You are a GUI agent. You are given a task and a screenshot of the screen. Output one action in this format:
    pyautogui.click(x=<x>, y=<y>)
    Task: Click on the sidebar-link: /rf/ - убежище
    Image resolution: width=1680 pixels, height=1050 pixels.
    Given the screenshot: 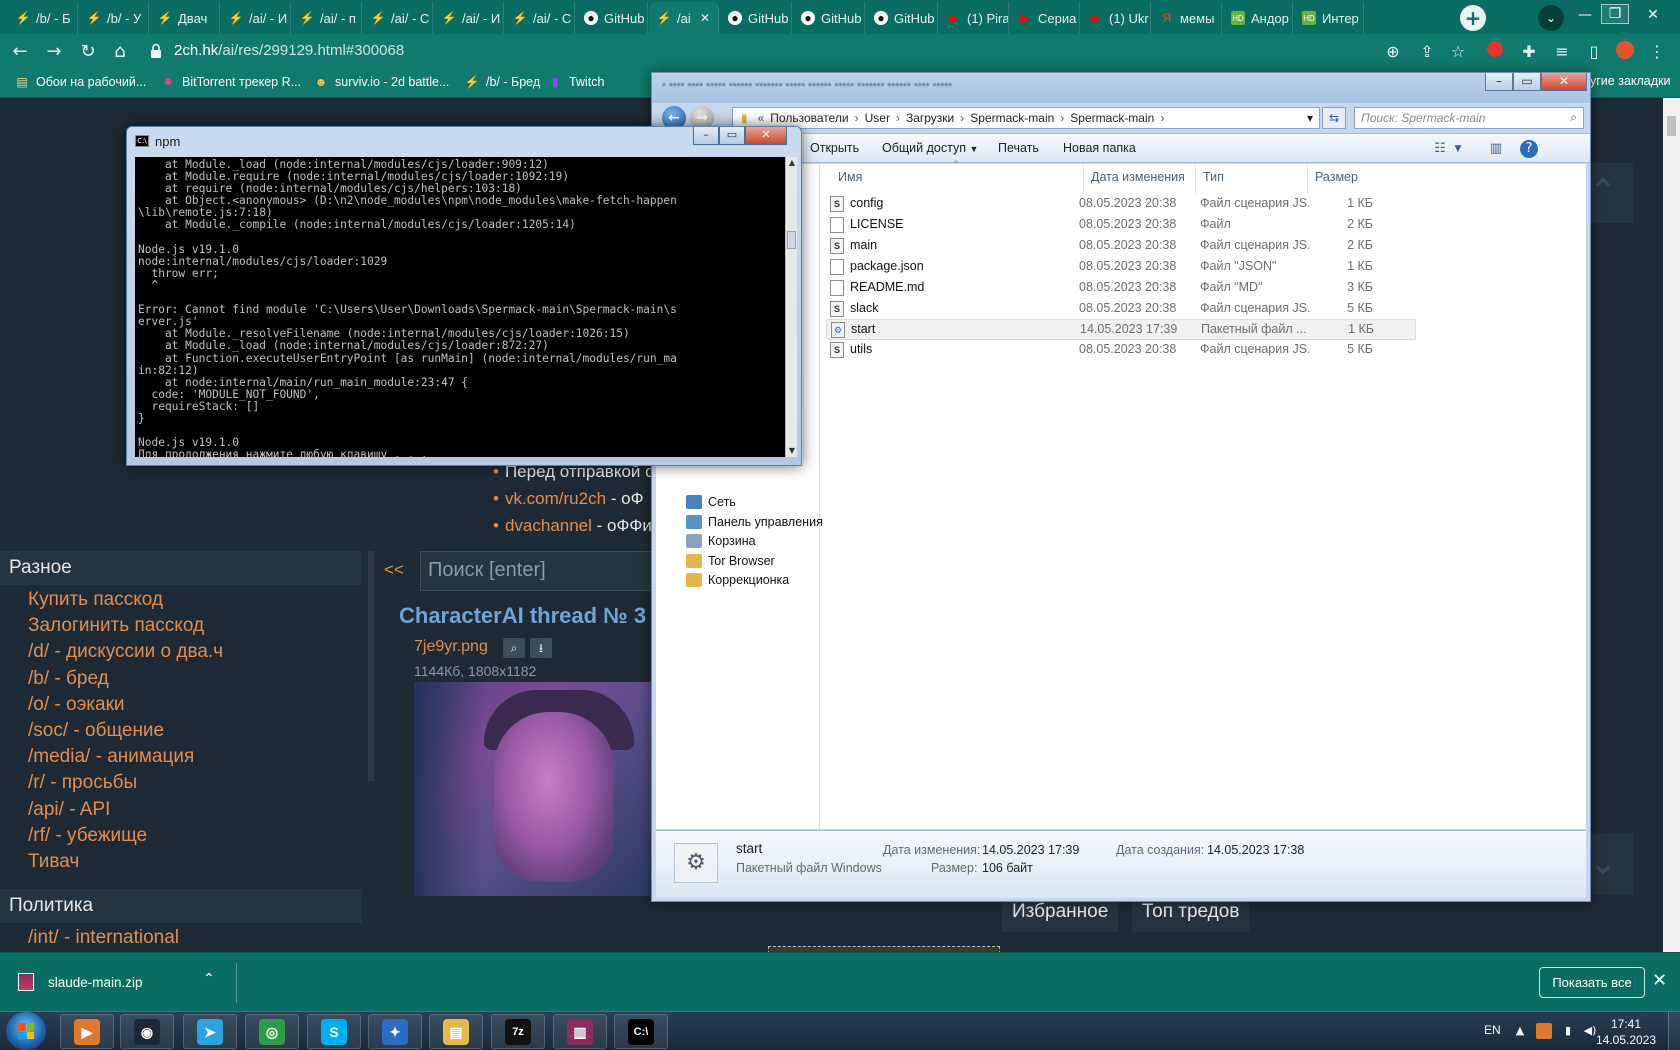 What is the action you would take?
    pyautogui.click(x=87, y=836)
    